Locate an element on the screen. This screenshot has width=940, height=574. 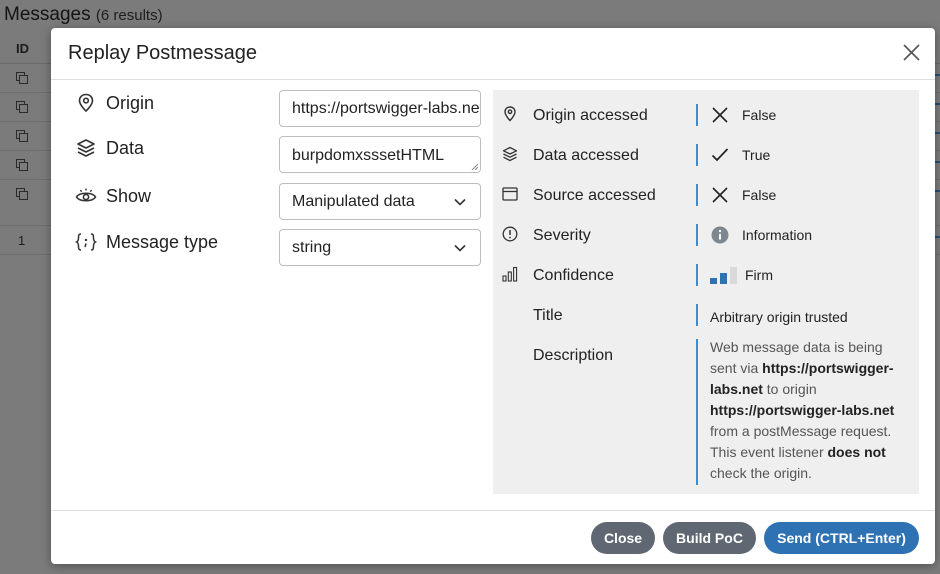
info-icon is located at coordinates (720, 235).